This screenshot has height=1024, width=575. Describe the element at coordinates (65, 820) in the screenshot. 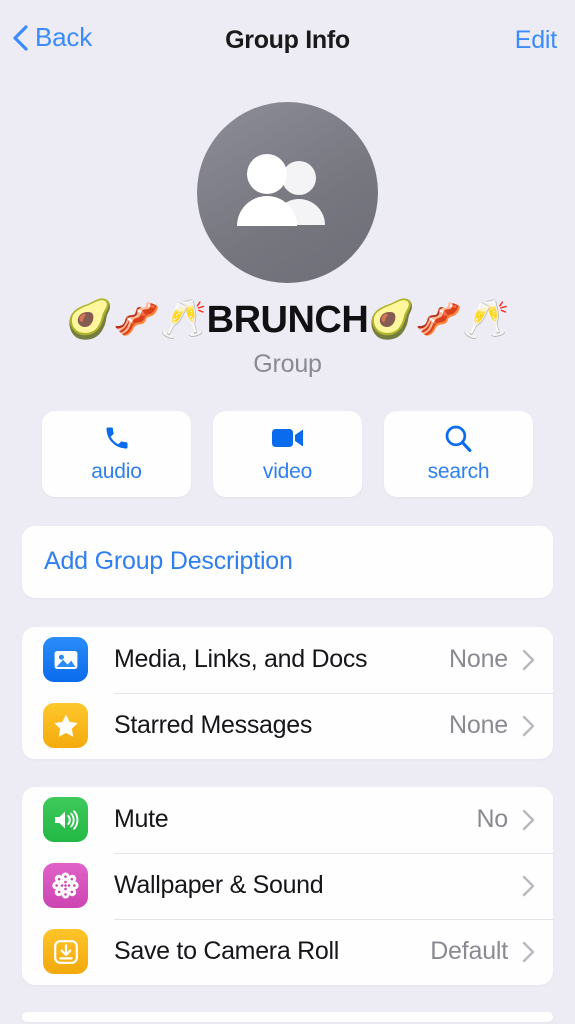

I see `speaker-icon` at that location.